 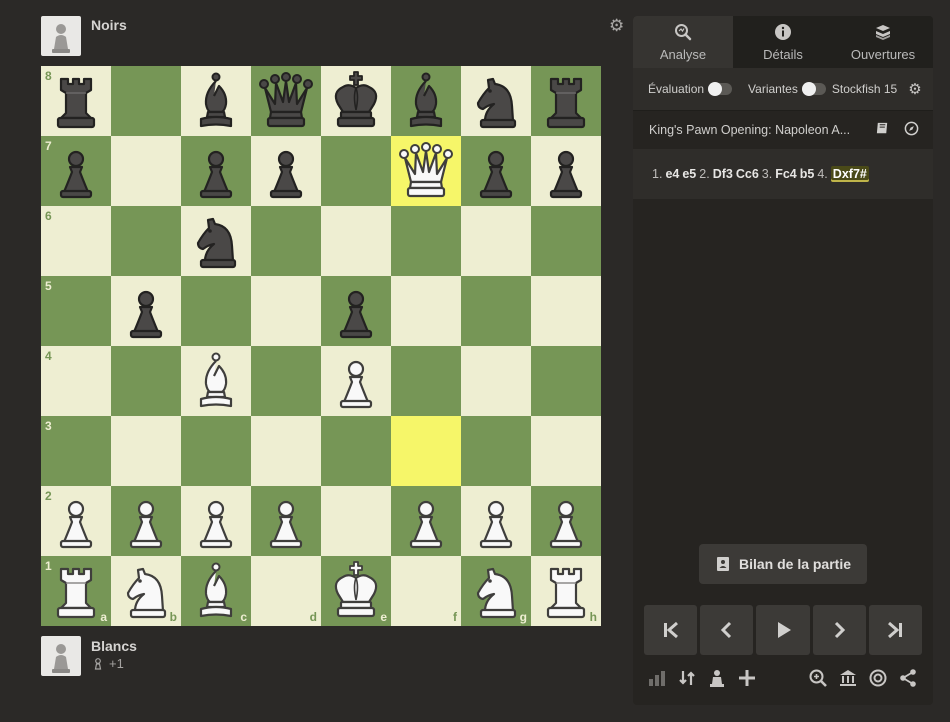 I want to click on black-knight-icon, so click(x=496, y=101).